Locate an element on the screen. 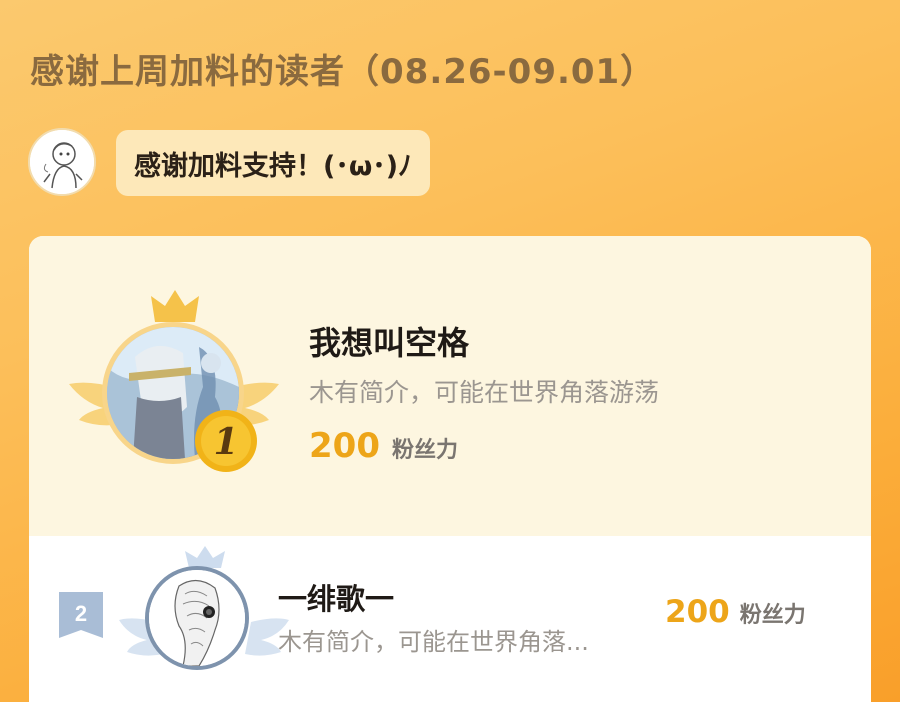 The width and height of the screenshot is (900, 702). reader-1-fan-unit: 粉丝力 is located at coordinates (424, 450).